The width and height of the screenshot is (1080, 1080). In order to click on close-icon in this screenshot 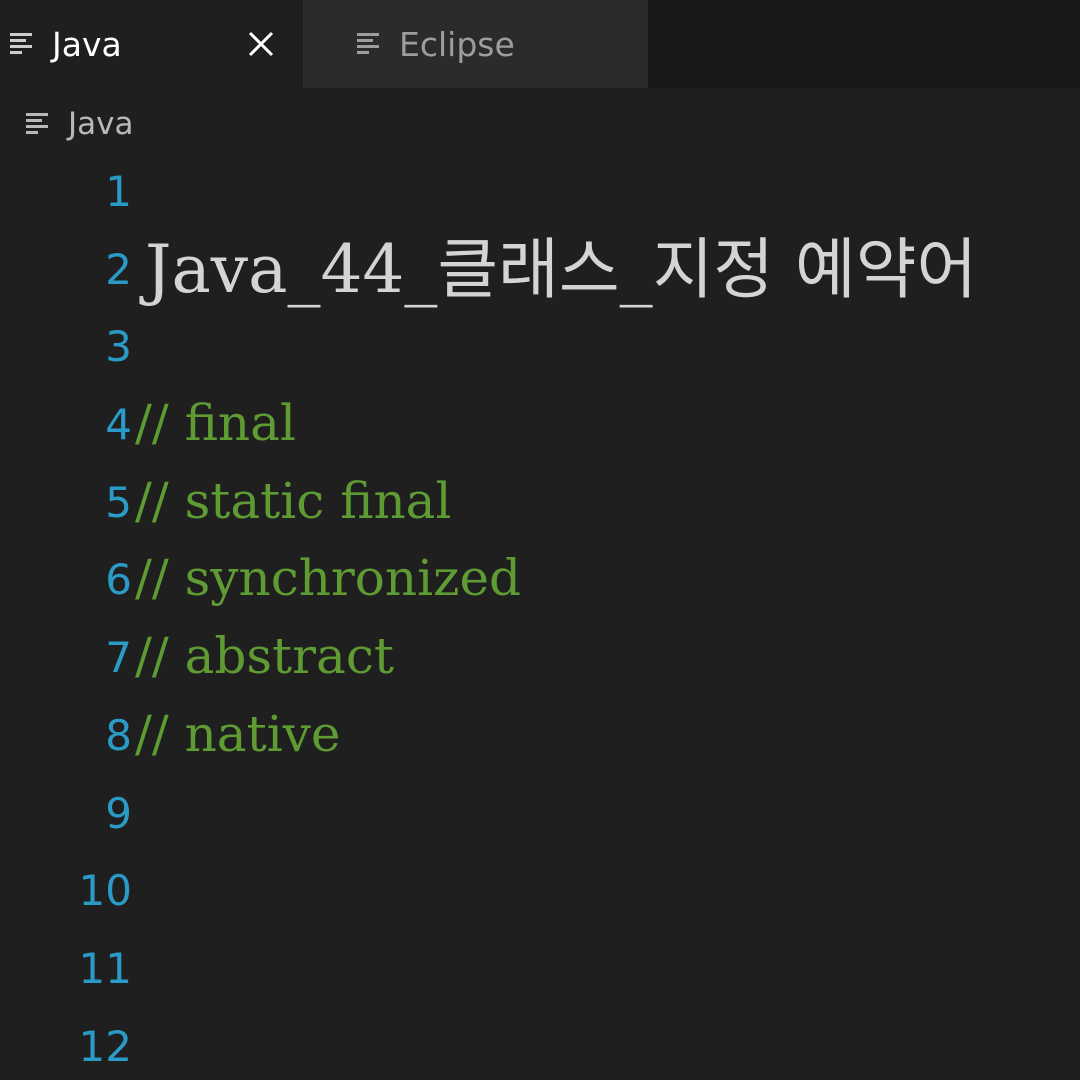, I will do `click(261, 44)`.